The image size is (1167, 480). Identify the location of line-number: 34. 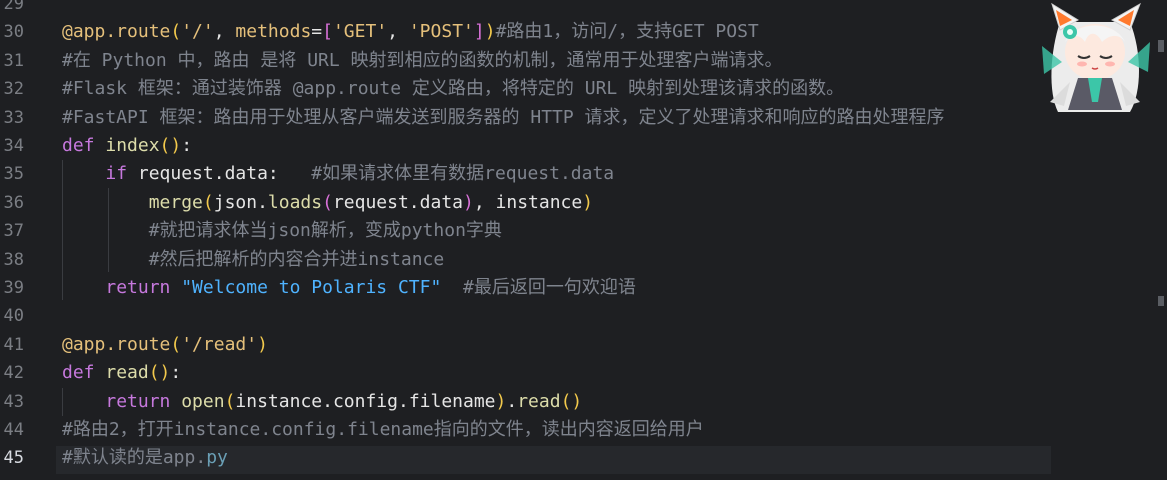
(13, 146).